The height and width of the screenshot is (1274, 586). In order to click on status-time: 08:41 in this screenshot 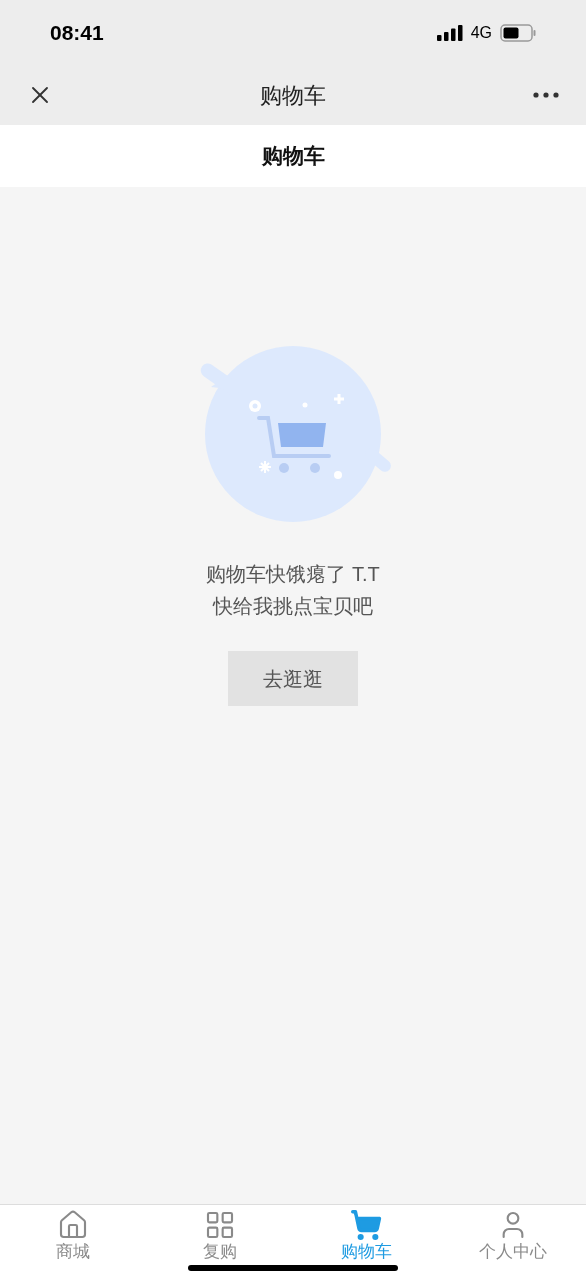, I will do `click(77, 32)`.